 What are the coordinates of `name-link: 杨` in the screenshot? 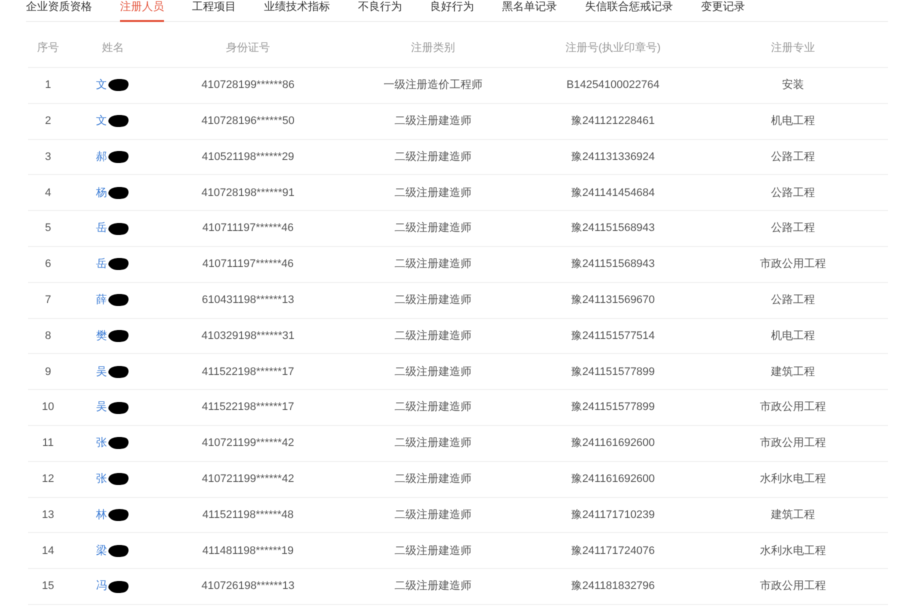 It's located at (101, 193).